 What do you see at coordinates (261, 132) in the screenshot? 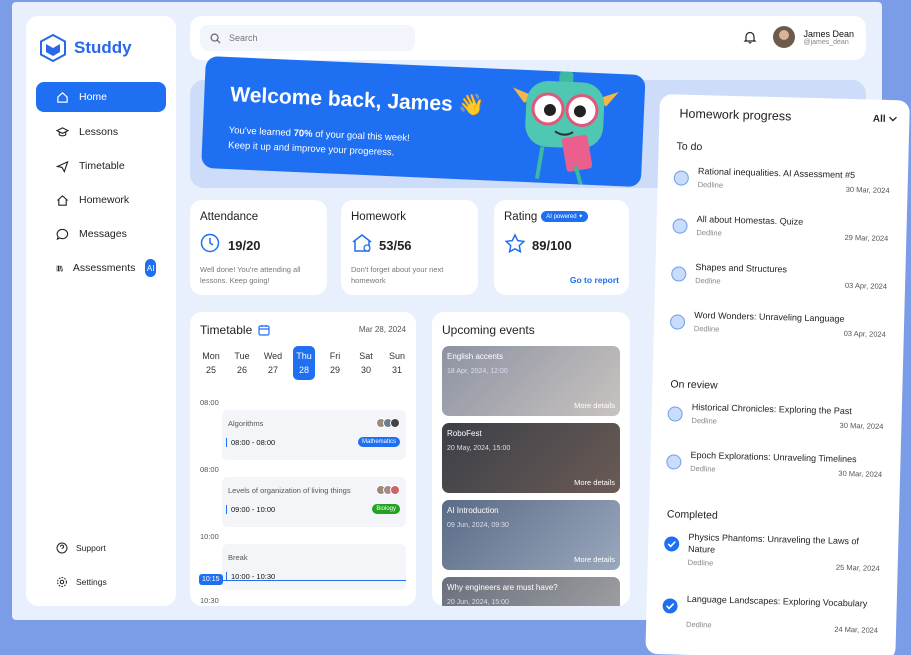
I see `welcome-line1-prefix: You've learned` at bounding box center [261, 132].